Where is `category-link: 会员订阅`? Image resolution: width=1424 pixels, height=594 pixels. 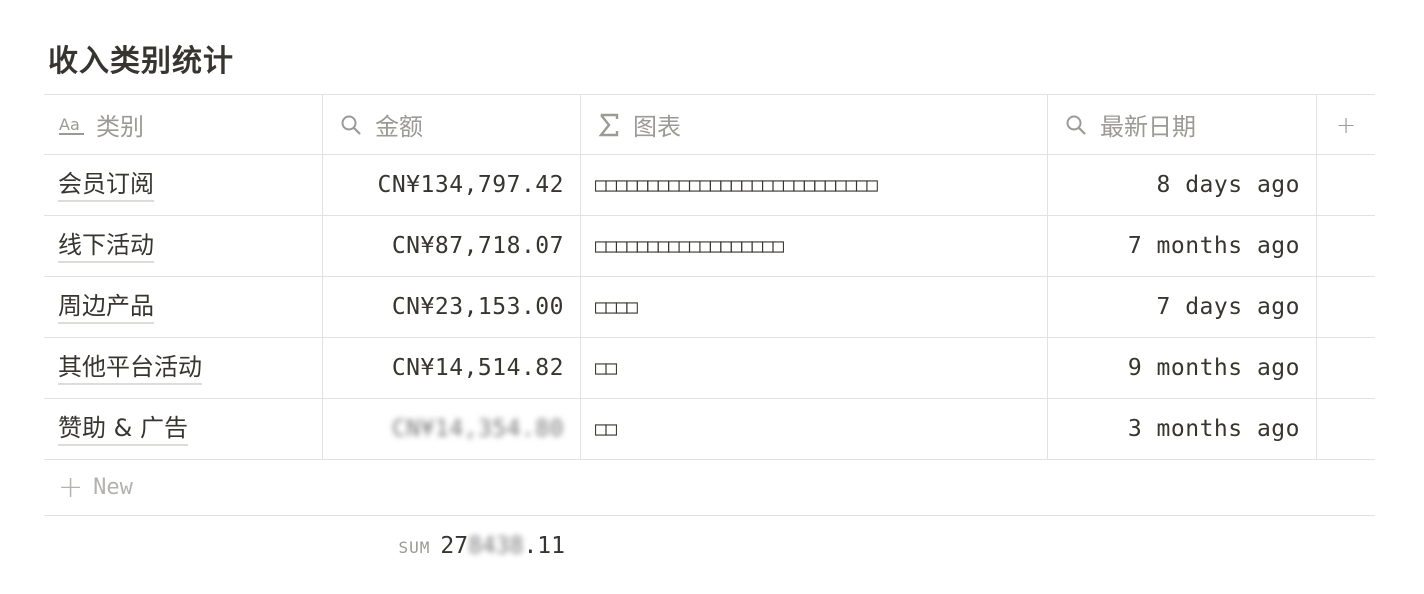
category-link: 会员订阅 is located at coordinates (106, 185).